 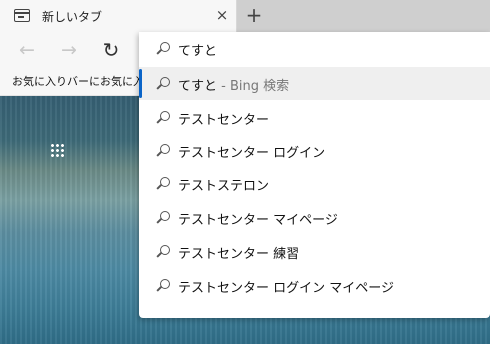 I want to click on suggestion-item: テストセンター ログイン マイページ, so click(x=314, y=285).